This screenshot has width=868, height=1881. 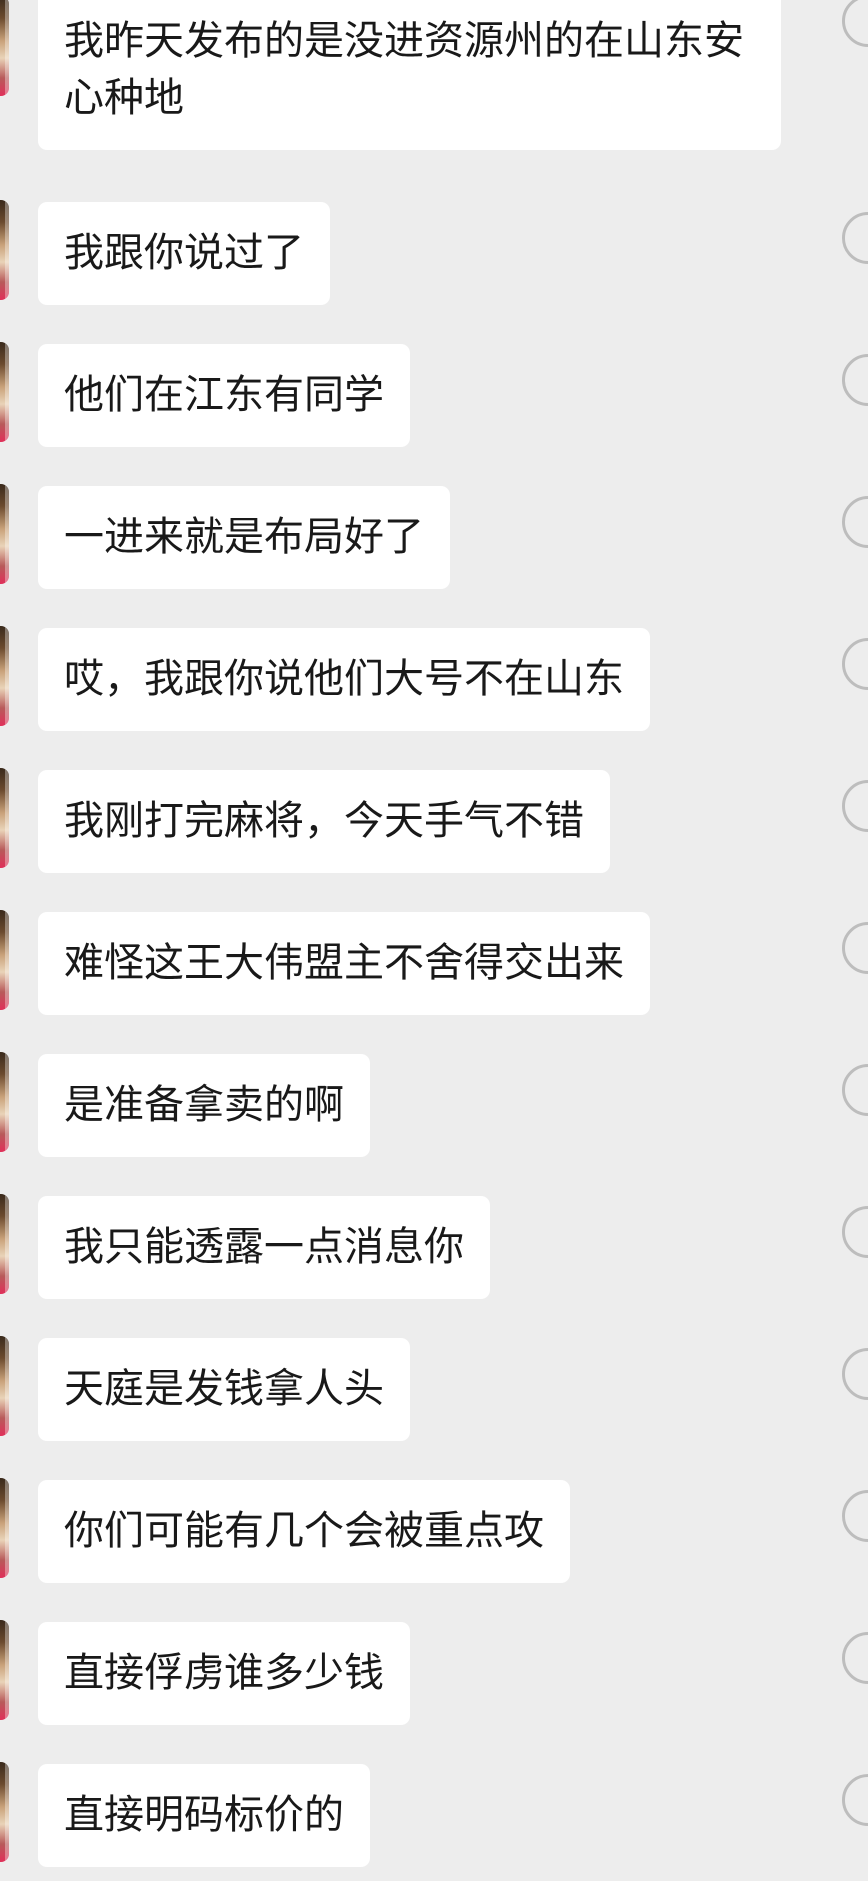 What do you see at coordinates (224, 1389) in the screenshot?
I see `message-bubble: 天庭是发钱拿人头` at bounding box center [224, 1389].